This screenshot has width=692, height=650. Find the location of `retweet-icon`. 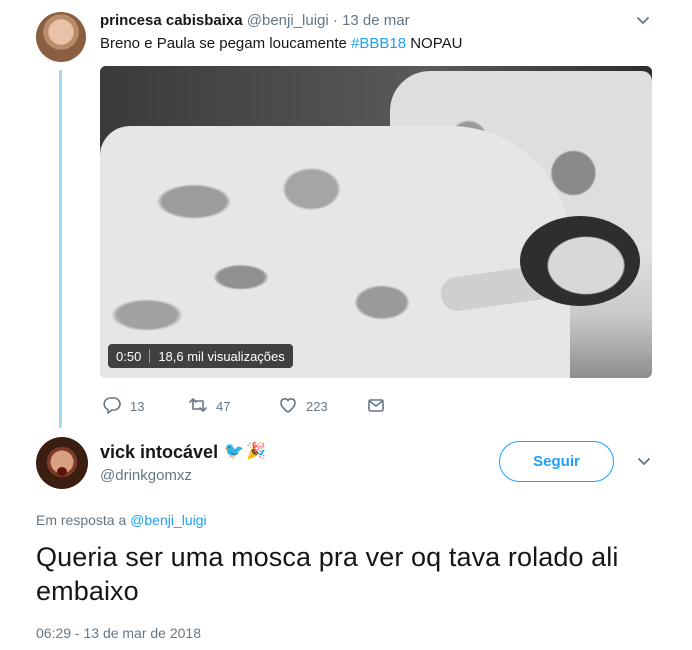

retweet-icon is located at coordinates (198, 406).